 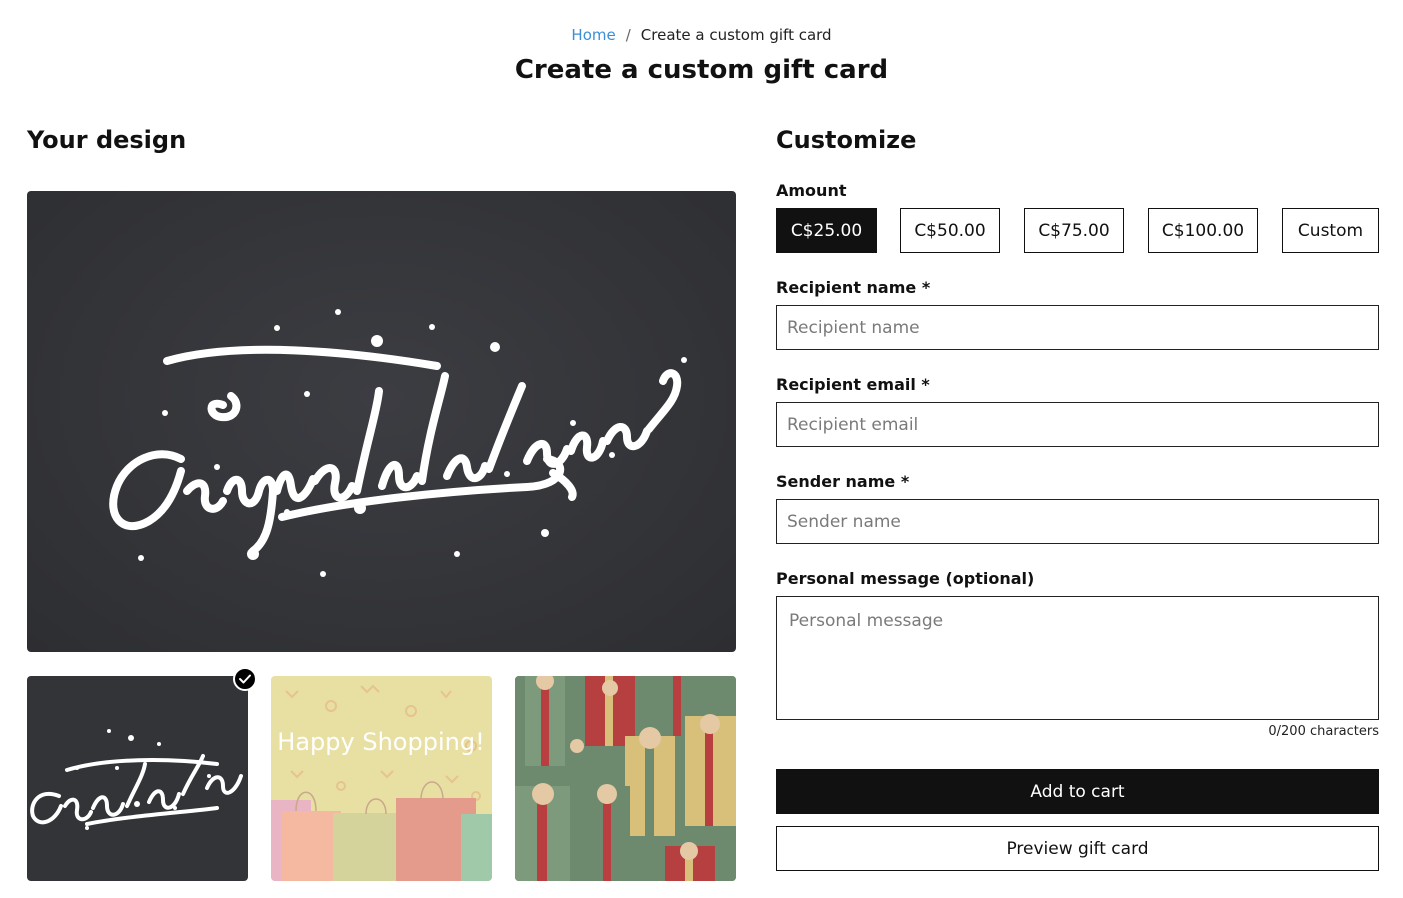 What do you see at coordinates (811, 190) in the screenshot?
I see `amount-label: Amount` at bounding box center [811, 190].